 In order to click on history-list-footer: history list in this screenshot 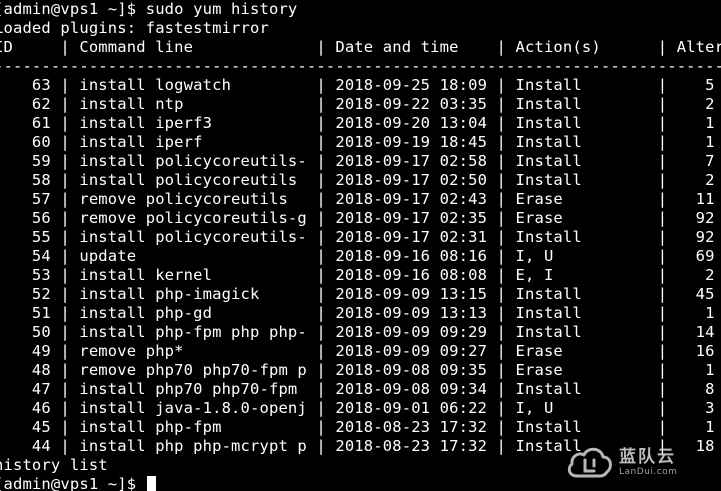, I will do `click(54, 465)`.